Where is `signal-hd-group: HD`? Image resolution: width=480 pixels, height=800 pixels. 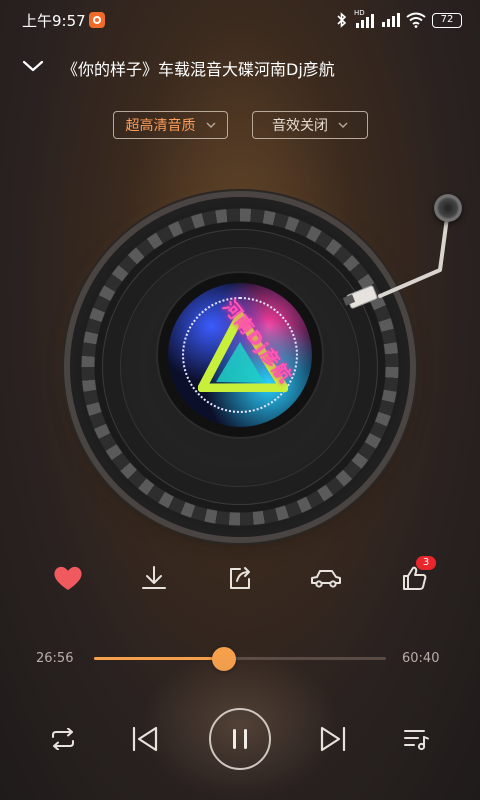 signal-hd-group: HD is located at coordinates (364, 18).